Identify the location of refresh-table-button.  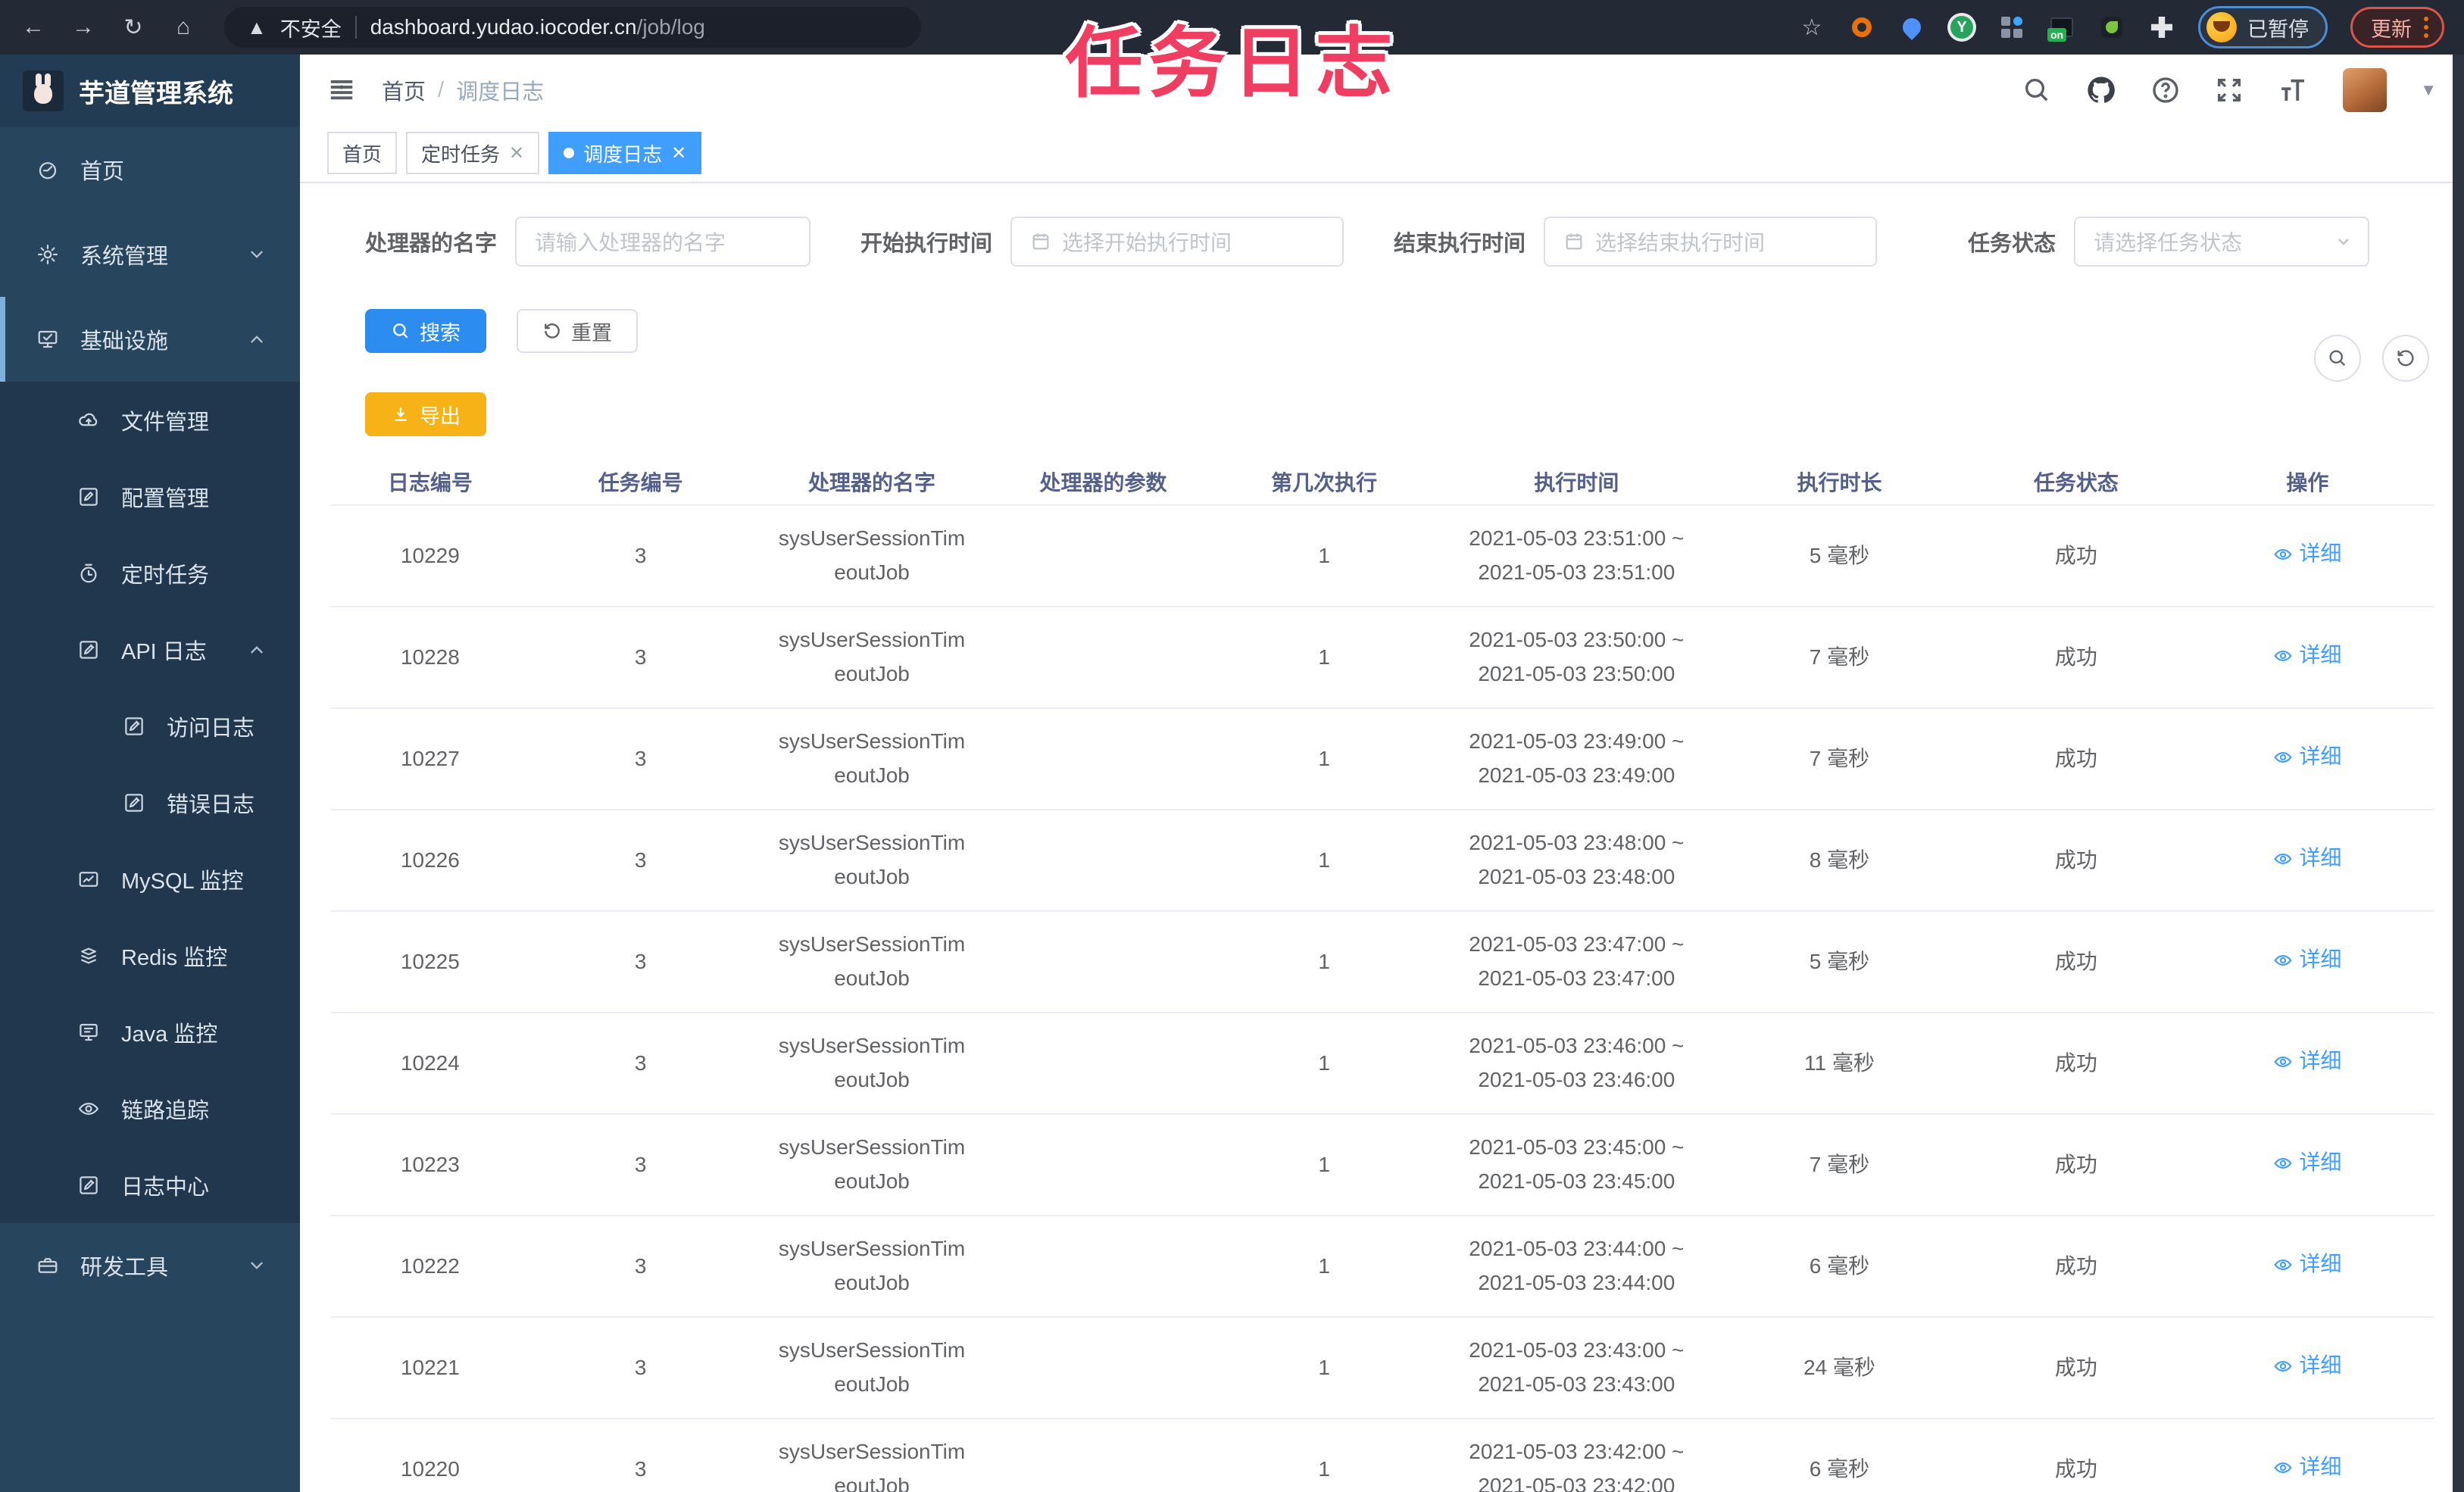
(2405, 359).